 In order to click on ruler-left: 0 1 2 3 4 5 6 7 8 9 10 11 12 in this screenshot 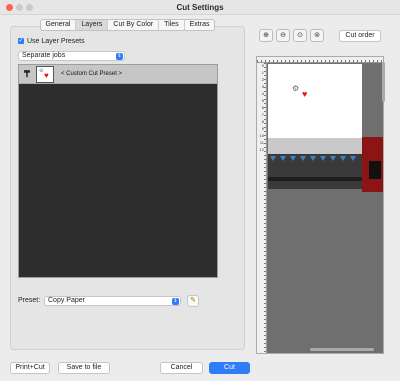, I will do `click(262, 208)`.